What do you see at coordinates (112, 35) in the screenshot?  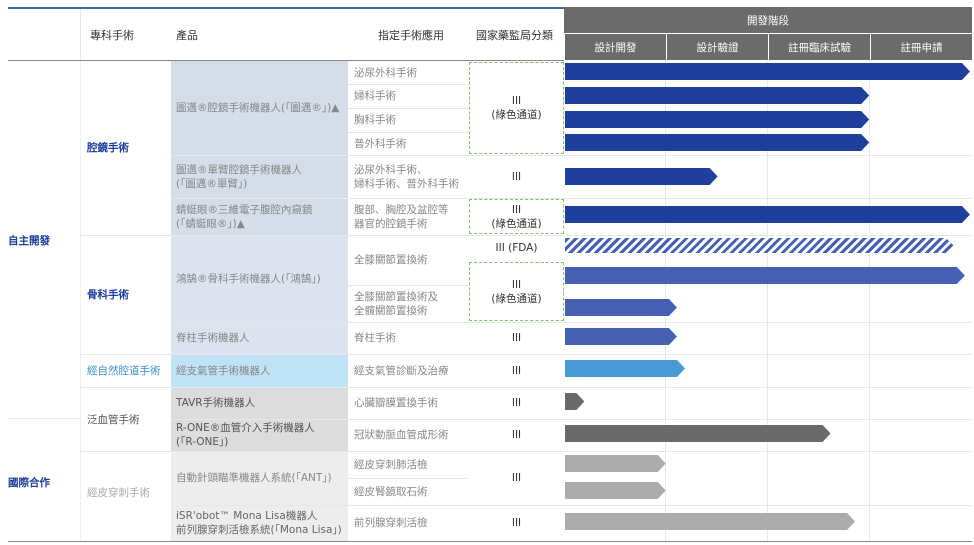 I see `header-specialty: 專科手術` at bounding box center [112, 35].